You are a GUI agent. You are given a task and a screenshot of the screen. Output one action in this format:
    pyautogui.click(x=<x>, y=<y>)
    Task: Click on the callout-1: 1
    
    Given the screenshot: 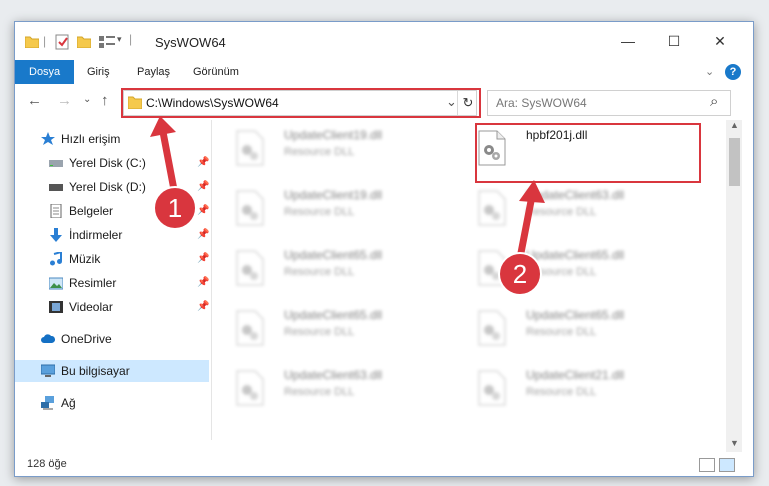 What is the action you would take?
    pyautogui.click(x=175, y=208)
    